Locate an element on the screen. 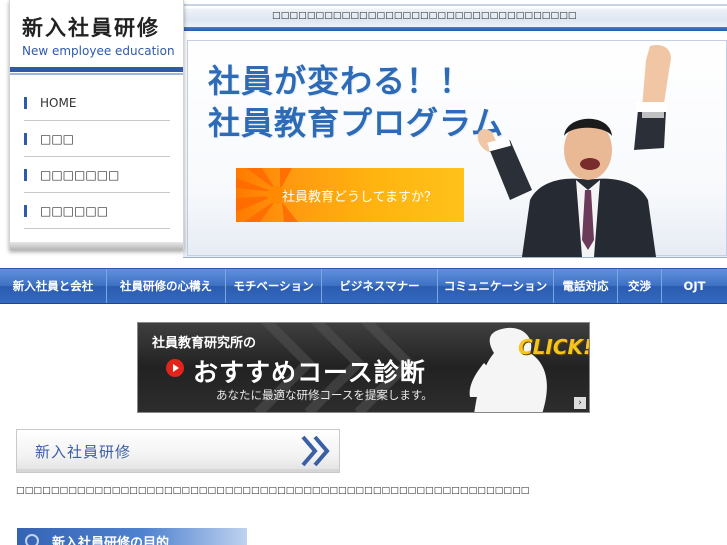 The image size is (727, 545). sub-heading: 新入社員研修の目的 is located at coordinates (132, 536).